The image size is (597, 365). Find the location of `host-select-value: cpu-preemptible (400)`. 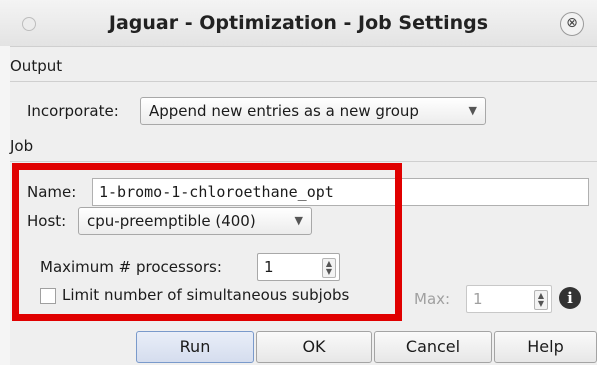

host-select-value: cpu-preemptible (400) is located at coordinates (171, 221).